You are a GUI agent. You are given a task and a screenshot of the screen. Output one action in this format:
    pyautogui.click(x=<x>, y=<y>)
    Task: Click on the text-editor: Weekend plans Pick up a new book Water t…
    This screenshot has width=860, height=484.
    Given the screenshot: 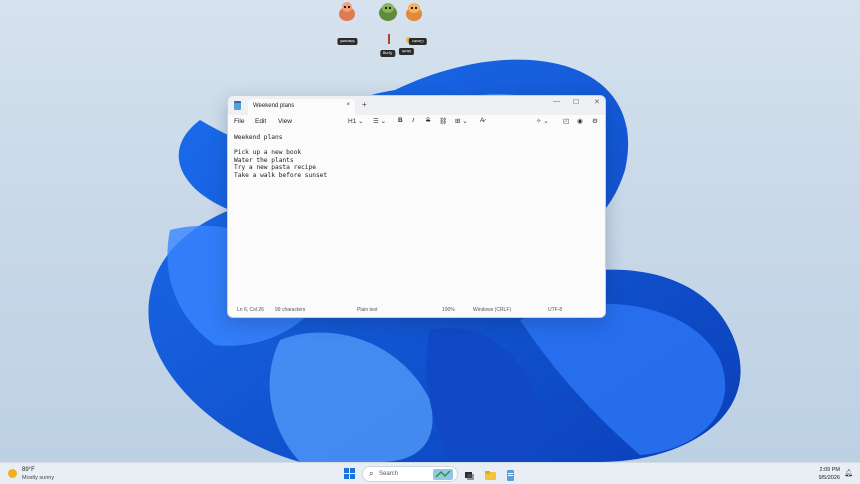 What is the action you would take?
    pyautogui.click(x=416, y=157)
    